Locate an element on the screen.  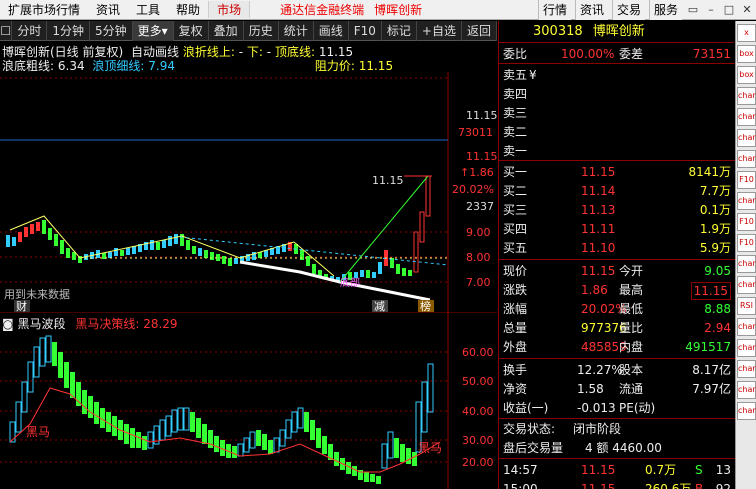
tab-intraday: 分时 is located at coordinates (30, 30).